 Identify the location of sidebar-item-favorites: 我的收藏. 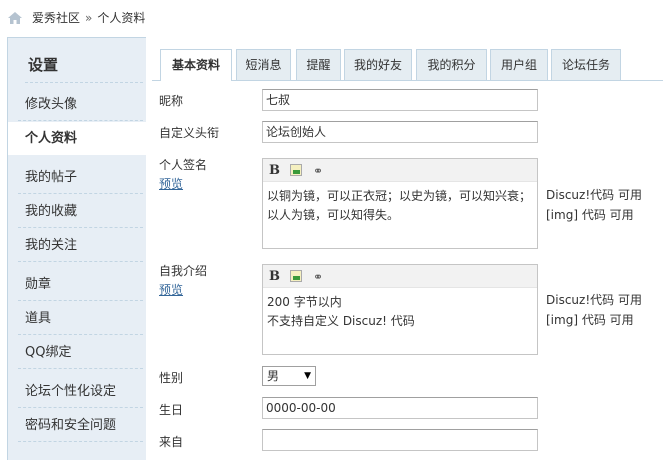
(77, 211).